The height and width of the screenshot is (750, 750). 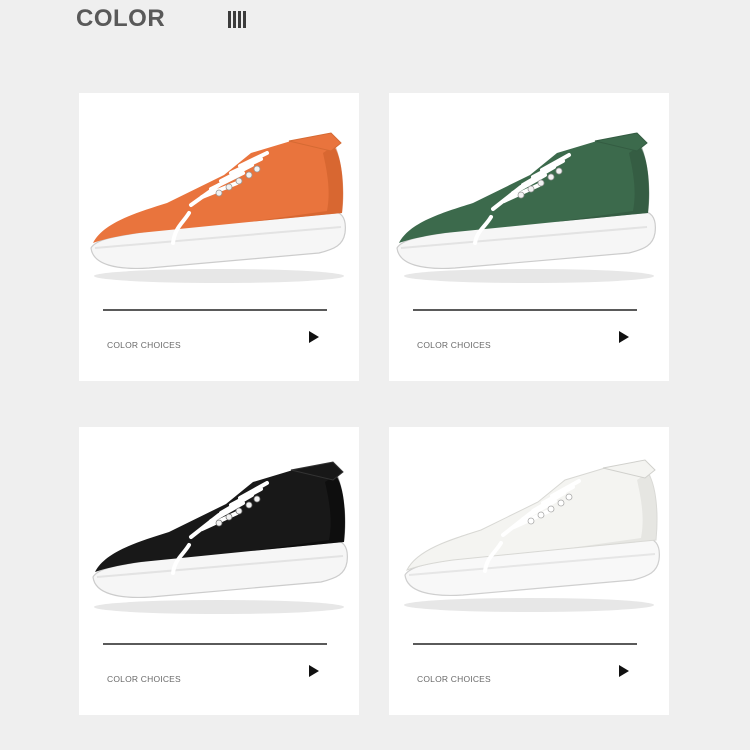 I want to click on product-card-white: COLOR CHOICES, so click(x=529, y=571).